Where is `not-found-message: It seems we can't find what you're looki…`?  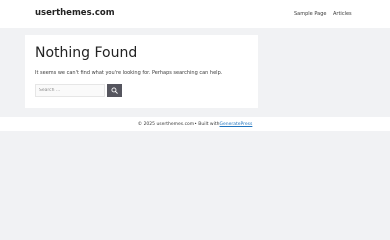
not-found-message: It seems we can't find what you're looki… is located at coordinates (129, 73).